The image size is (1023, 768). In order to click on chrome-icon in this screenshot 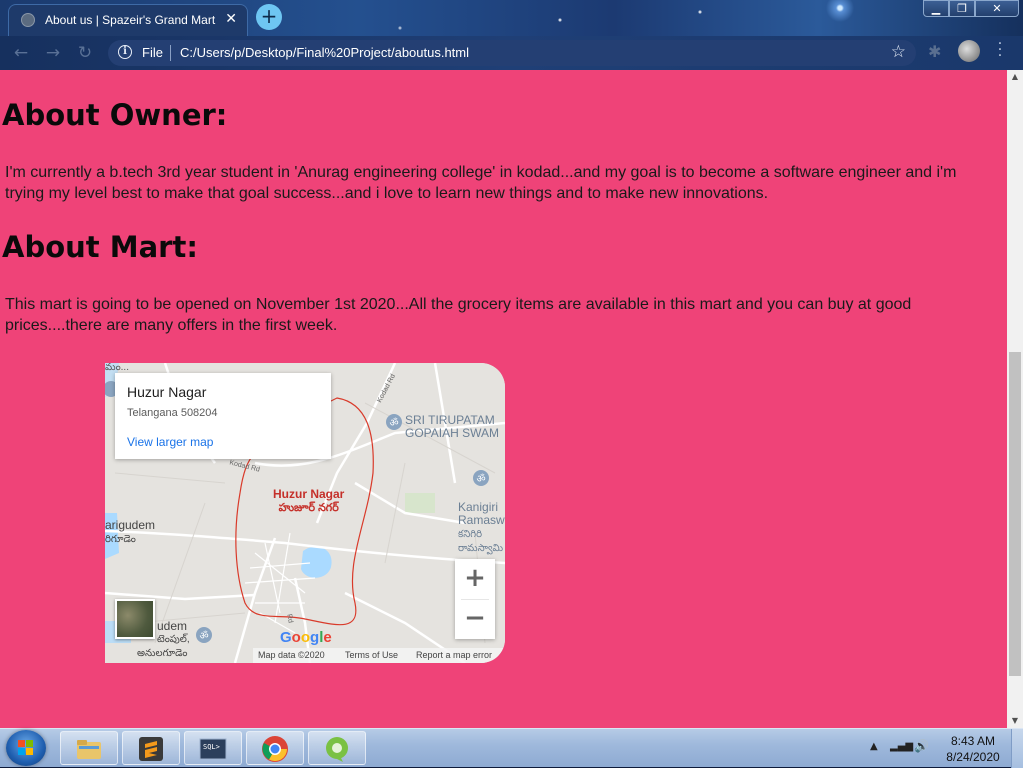, I will do `click(275, 749)`.